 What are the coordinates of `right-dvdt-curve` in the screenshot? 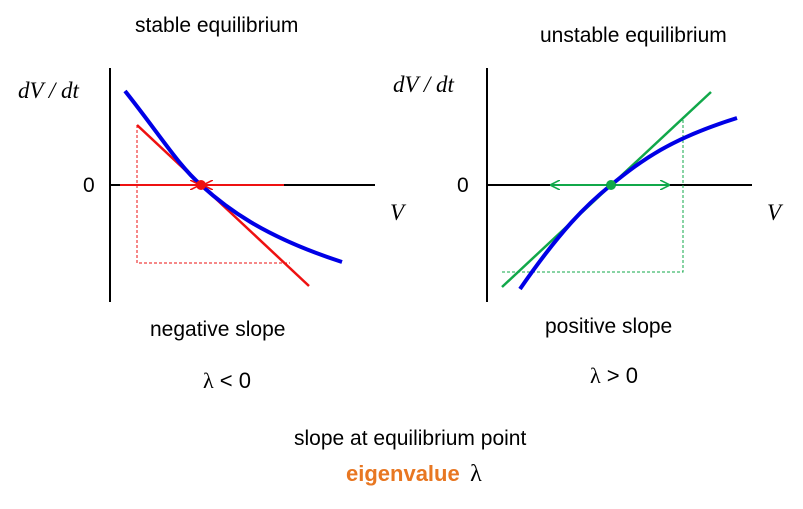 It's located at (628, 203).